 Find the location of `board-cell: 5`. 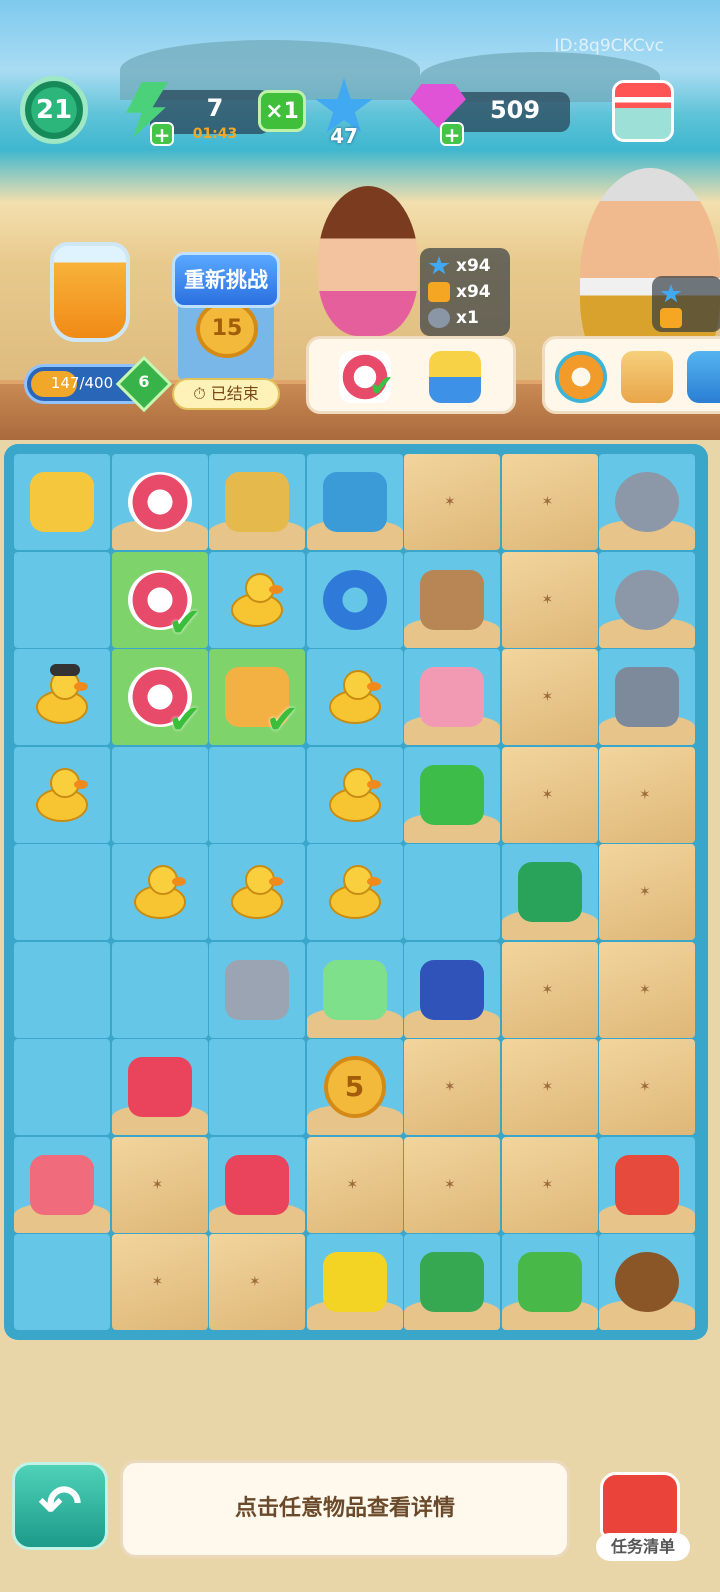

board-cell: 5 is located at coordinates (354, 1087).